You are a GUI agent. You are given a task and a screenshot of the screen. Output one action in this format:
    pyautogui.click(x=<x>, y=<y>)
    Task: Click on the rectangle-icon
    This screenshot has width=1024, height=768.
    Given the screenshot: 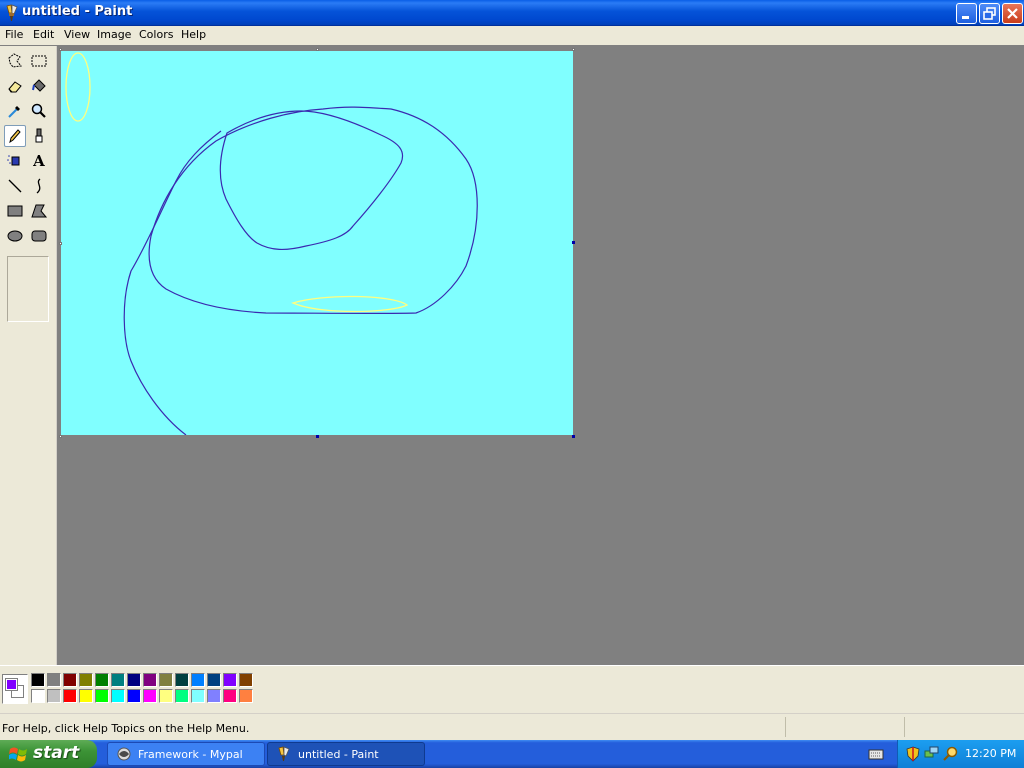 What is the action you would take?
    pyautogui.click(x=15, y=211)
    